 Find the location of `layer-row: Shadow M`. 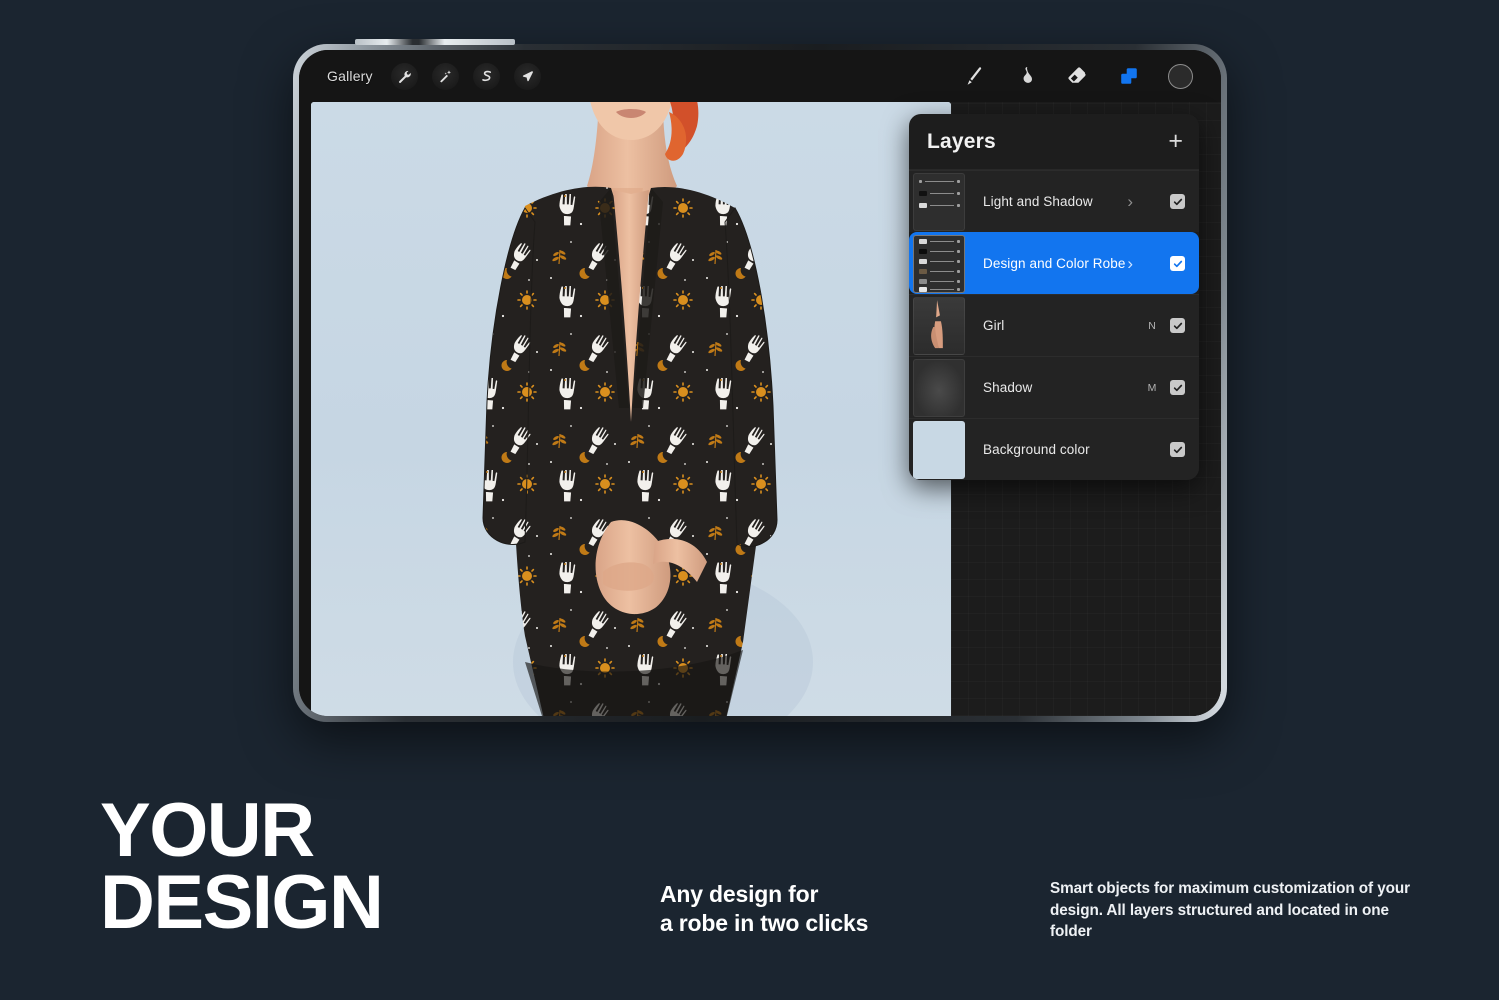

layer-row: Shadow M is located at coordinates (1054, 387).